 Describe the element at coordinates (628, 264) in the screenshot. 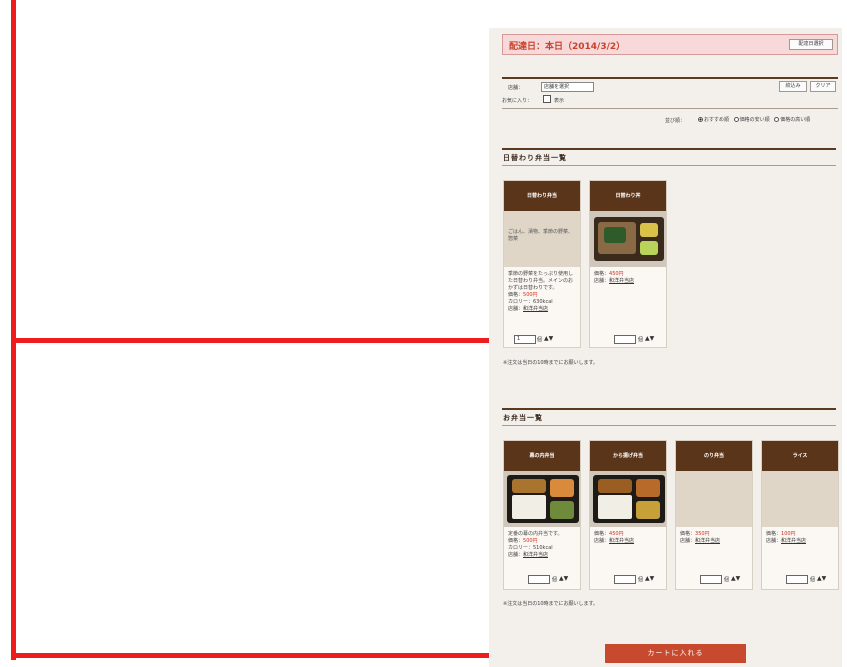

I see `daily-card-2: 日替わり丼 価格：450円 店舗：和洋弁当店 個 ▲▼` at that location.